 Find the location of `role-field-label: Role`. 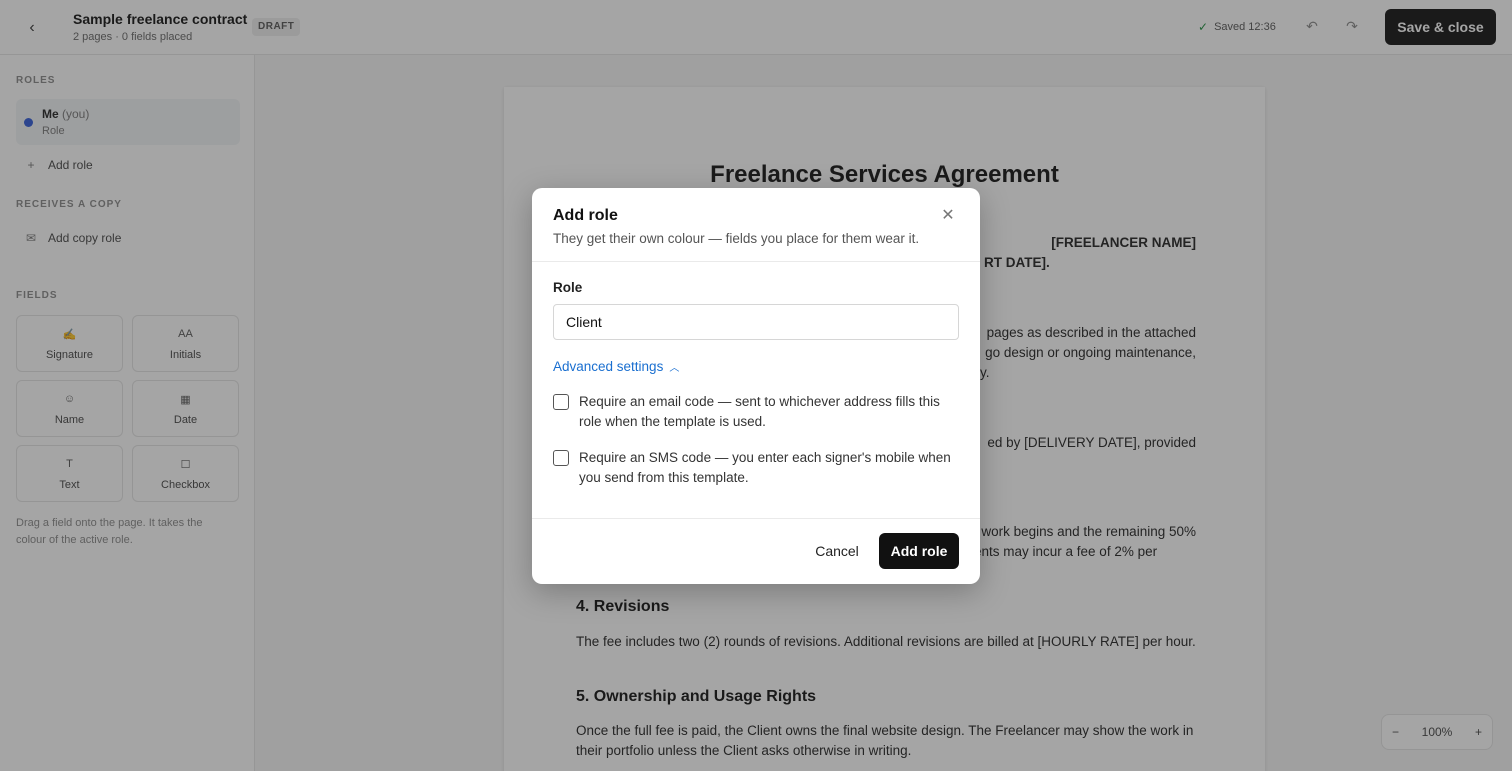

role-field-label: Role is located at coordinates (568, 287).